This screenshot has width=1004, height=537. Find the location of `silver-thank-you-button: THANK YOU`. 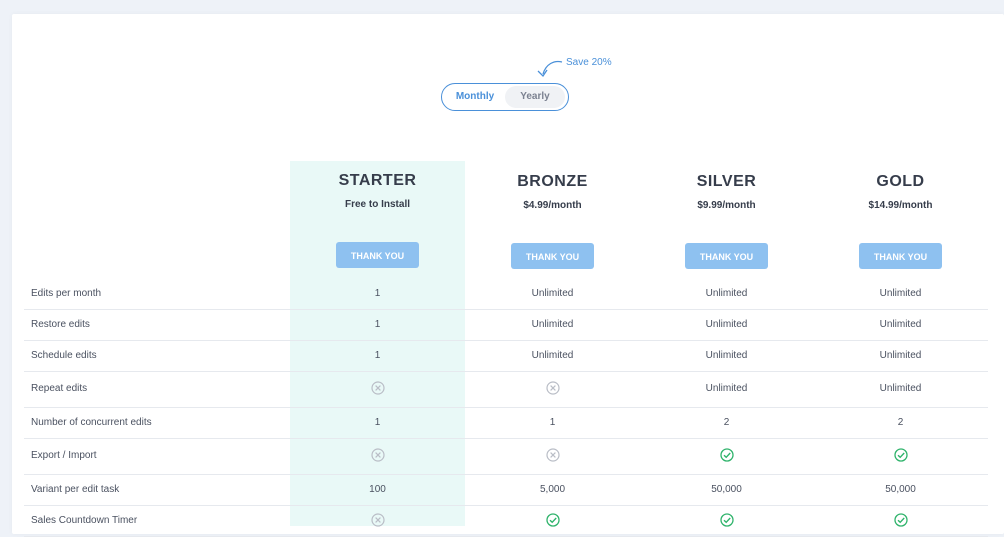

silver-thank-you-button: THANK YOU is located at coordinates (726, 256).